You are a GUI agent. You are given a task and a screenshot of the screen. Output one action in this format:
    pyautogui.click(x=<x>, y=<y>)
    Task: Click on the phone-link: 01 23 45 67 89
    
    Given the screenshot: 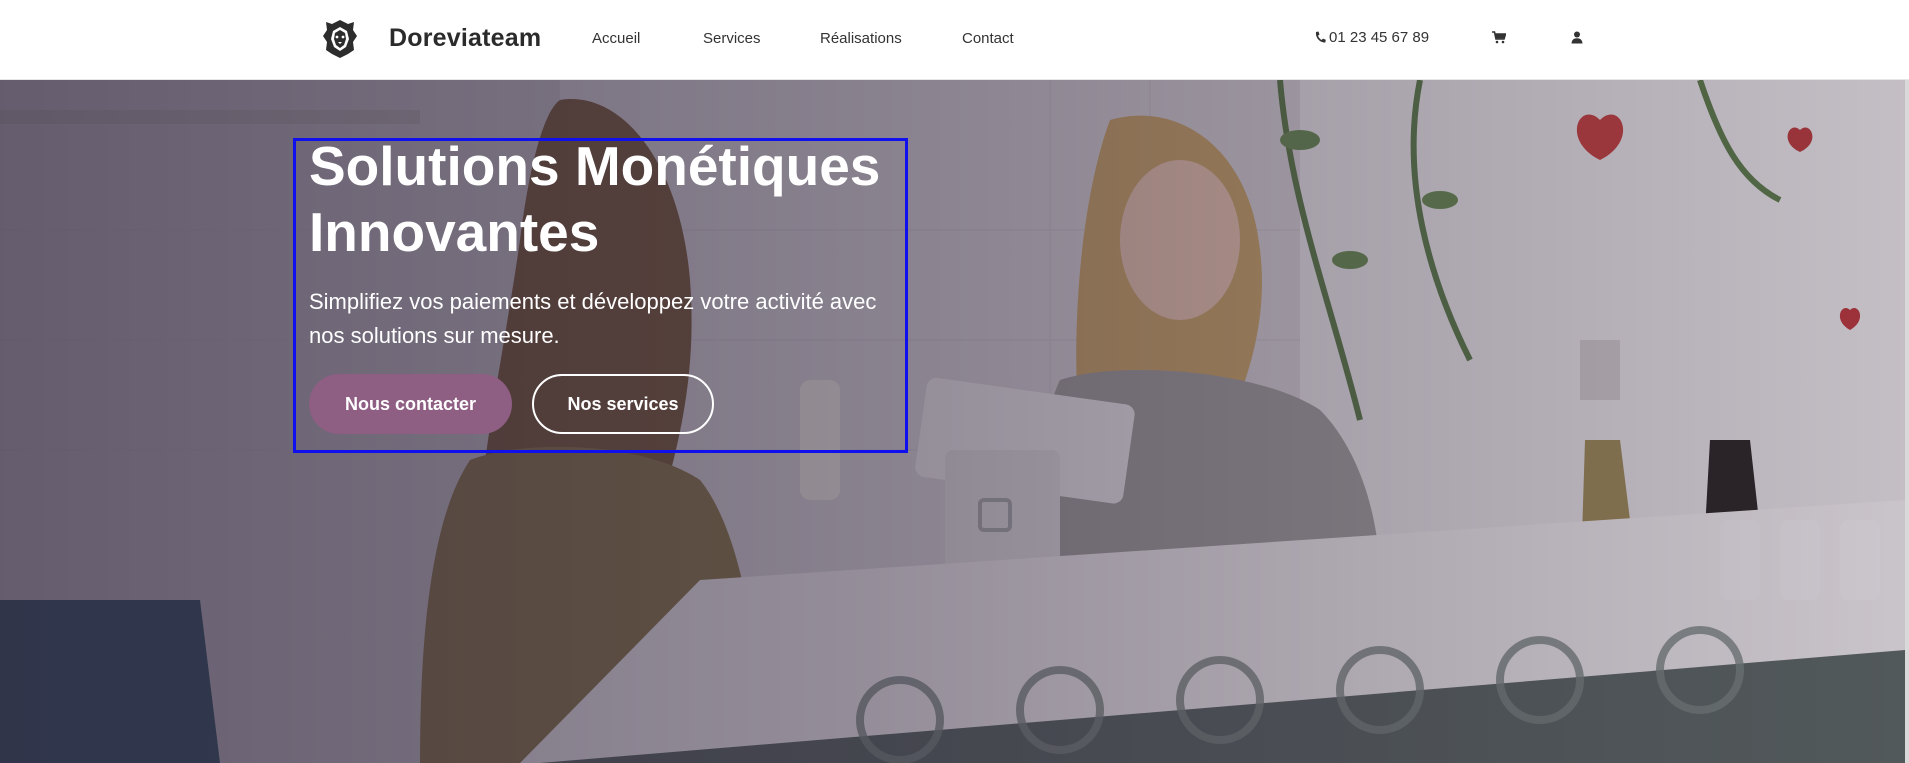 What is the action you would take?
    pyautogui.click(x=1371, y=37)
    